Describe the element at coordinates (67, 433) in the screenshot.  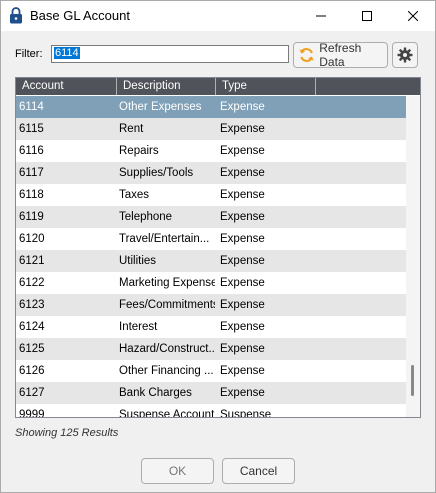
I see `results-count: Showing 125 Results` at that location.